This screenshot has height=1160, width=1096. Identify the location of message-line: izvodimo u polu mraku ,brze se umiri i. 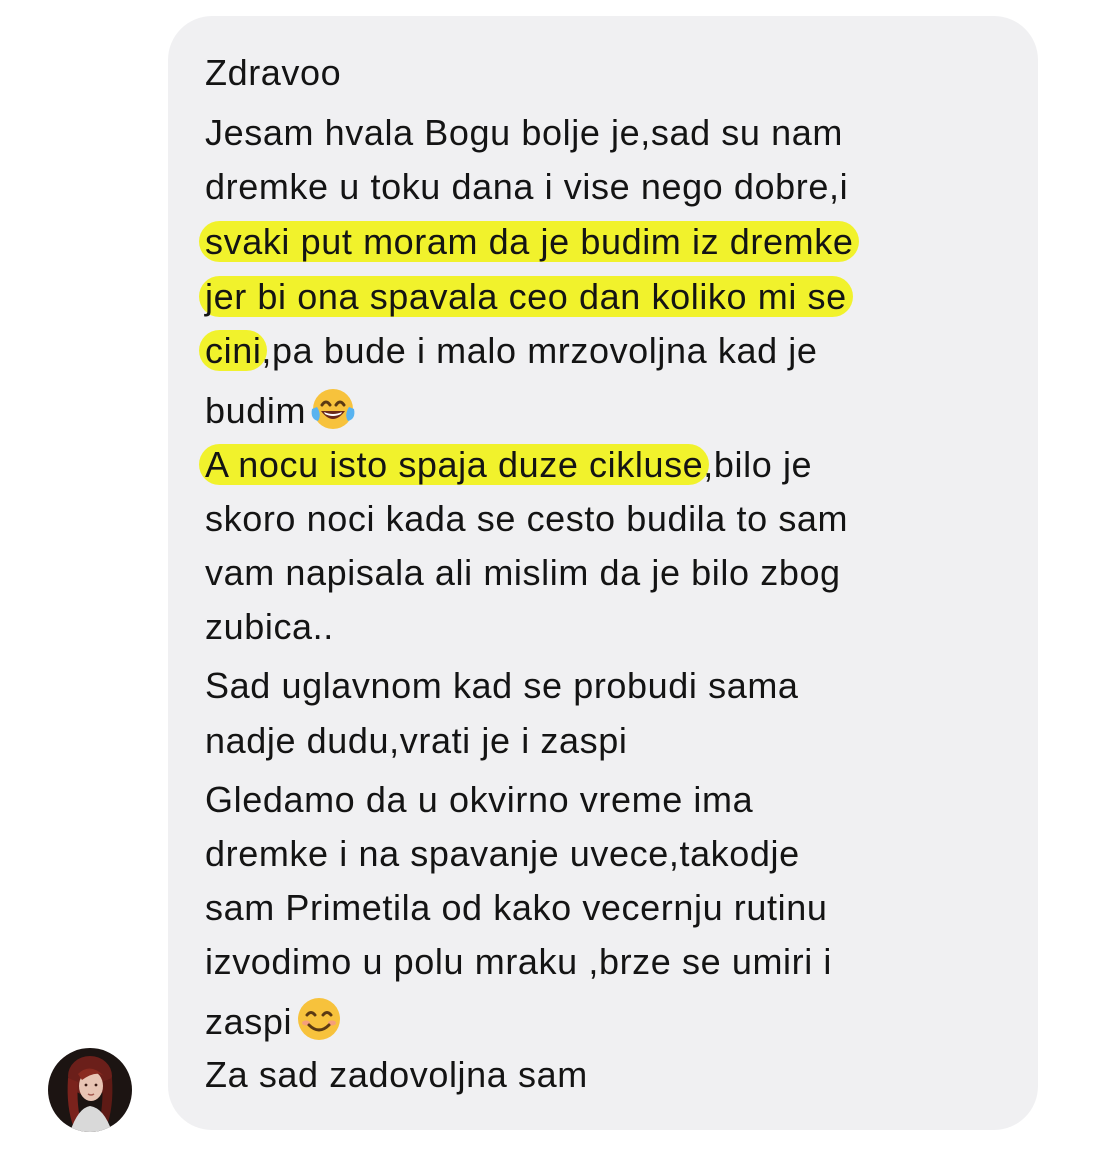
(518, 962).